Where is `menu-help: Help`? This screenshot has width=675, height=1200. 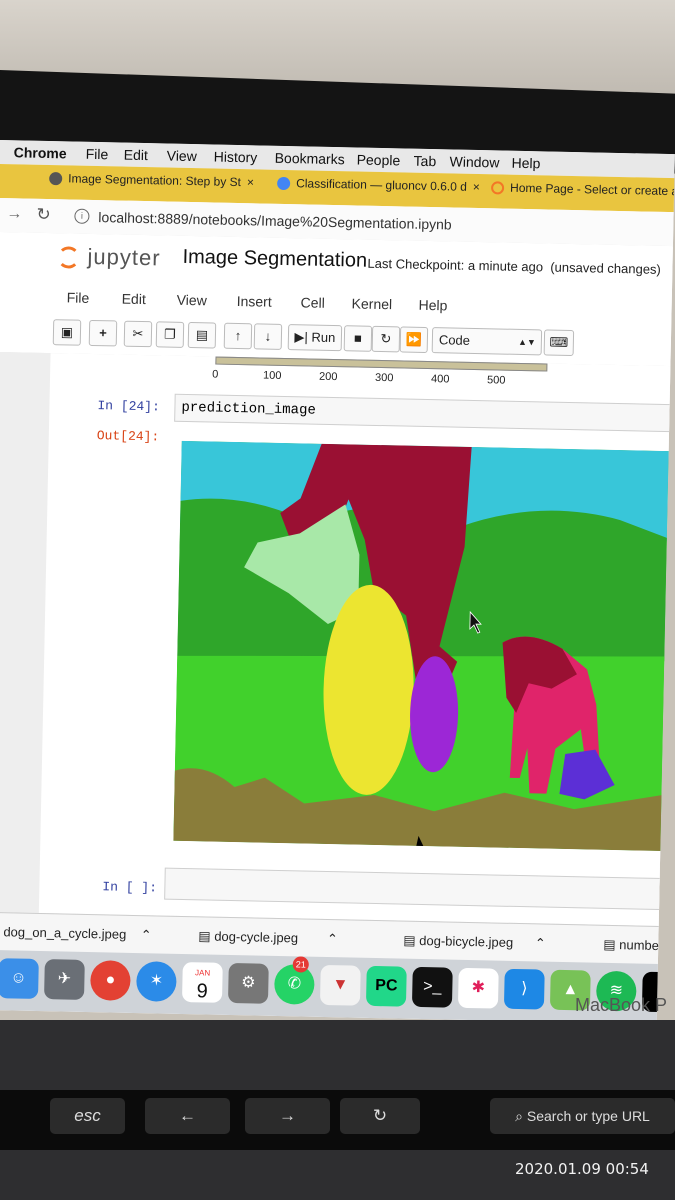 menu-help: Help is located at coordinates (525, 163).